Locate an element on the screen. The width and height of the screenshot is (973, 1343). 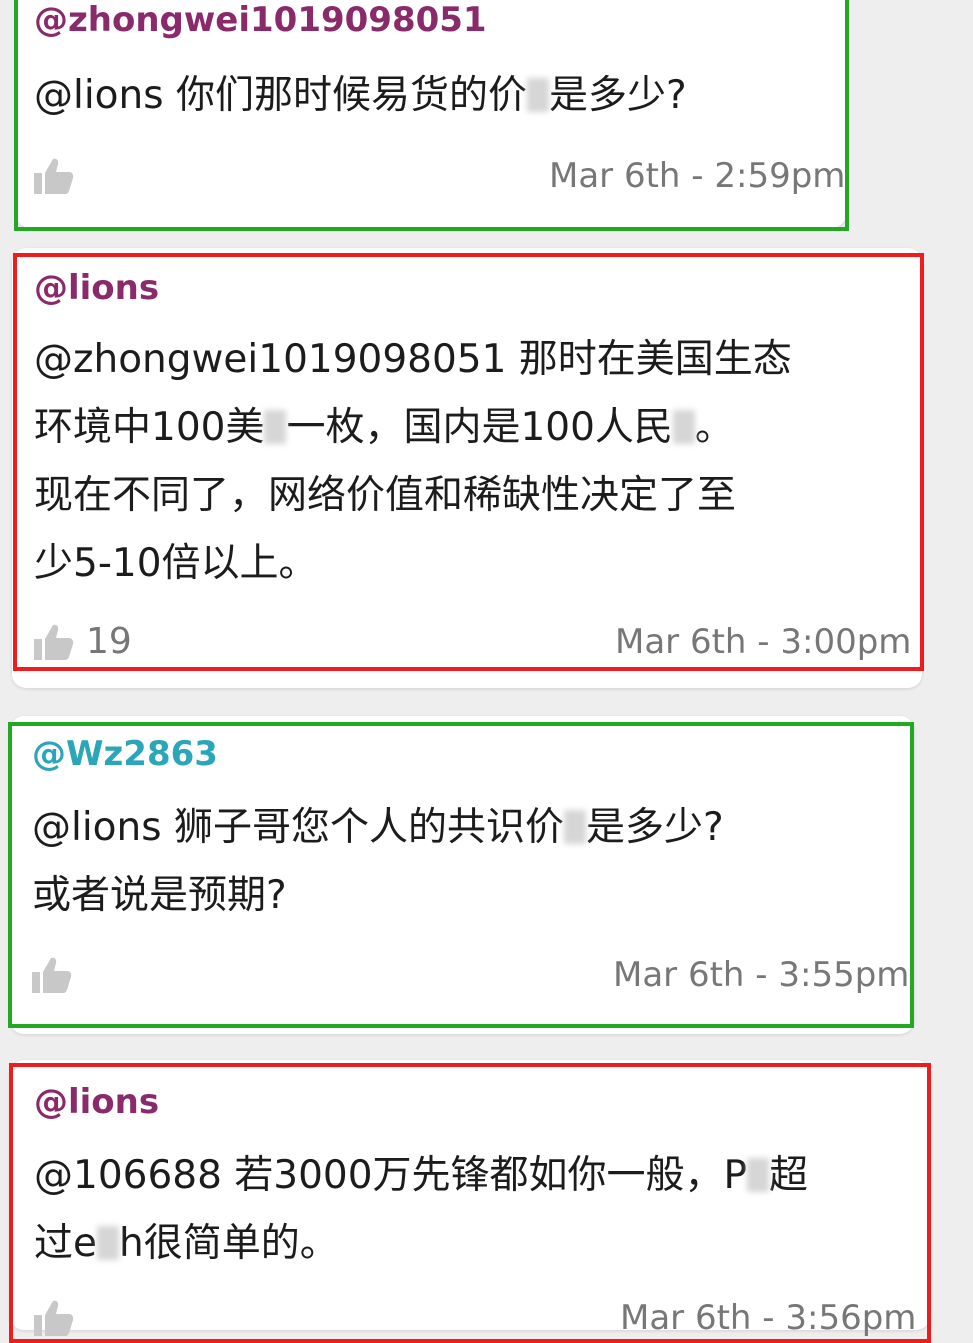
like-count: 19 is located at coordinates (109, 641).